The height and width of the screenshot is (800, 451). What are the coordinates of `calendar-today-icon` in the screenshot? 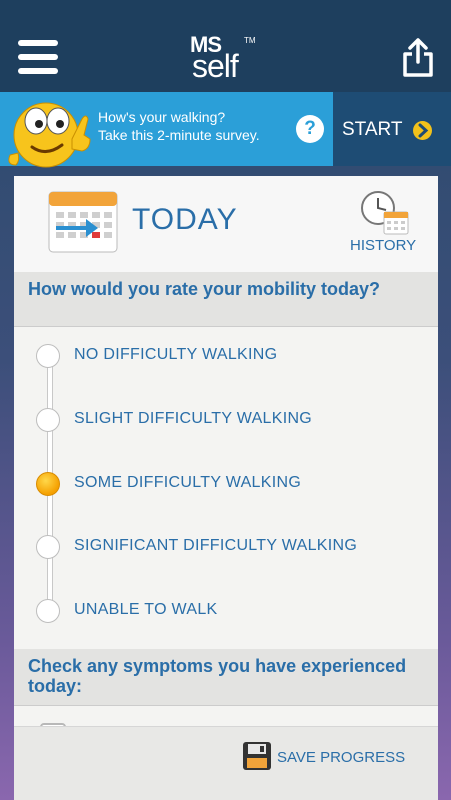 It's located at (84, 221).